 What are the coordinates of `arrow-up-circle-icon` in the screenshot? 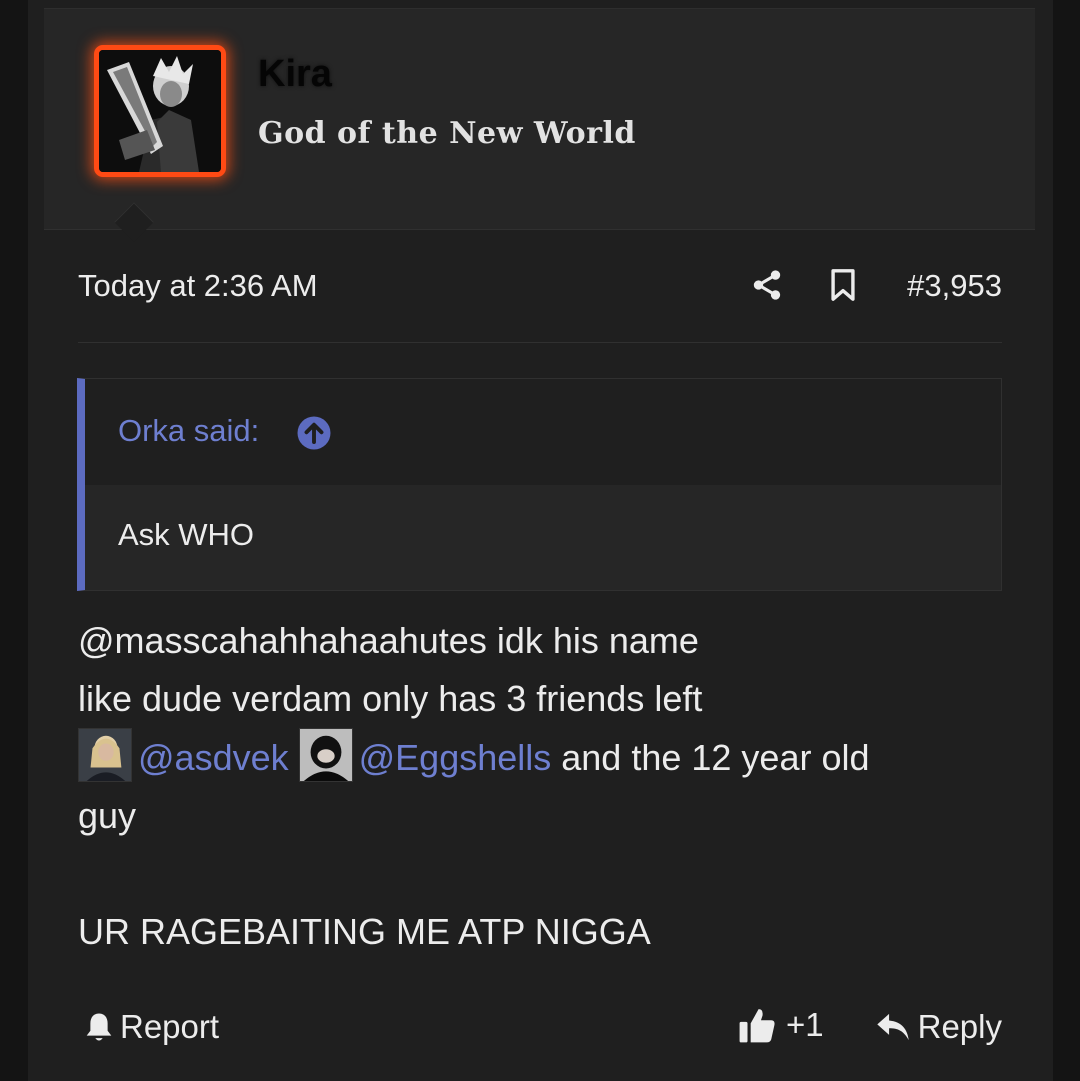 It's located at (314, 433).